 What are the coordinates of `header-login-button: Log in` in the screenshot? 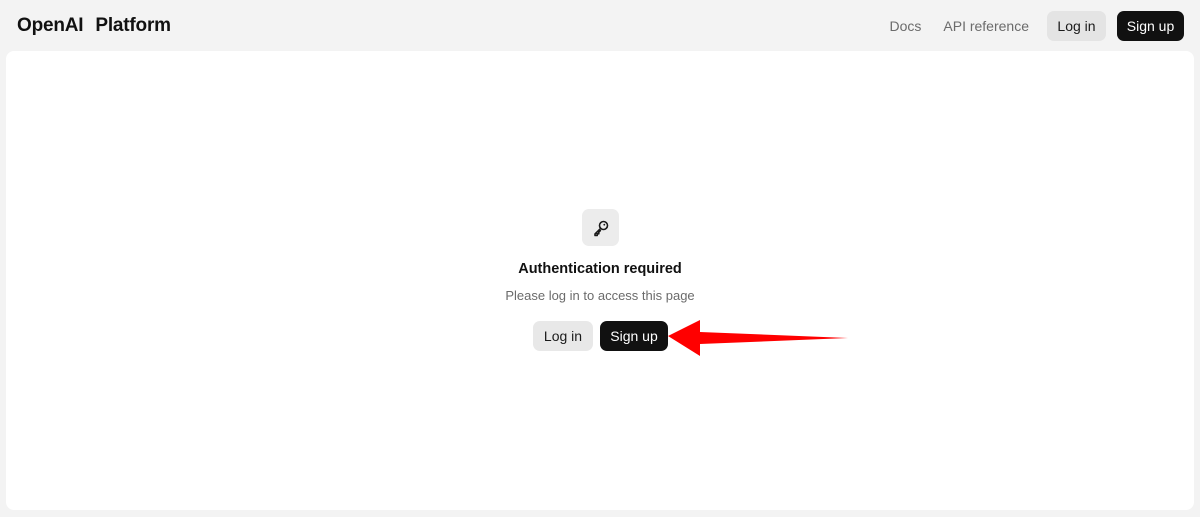 It's located at (1076, 25).